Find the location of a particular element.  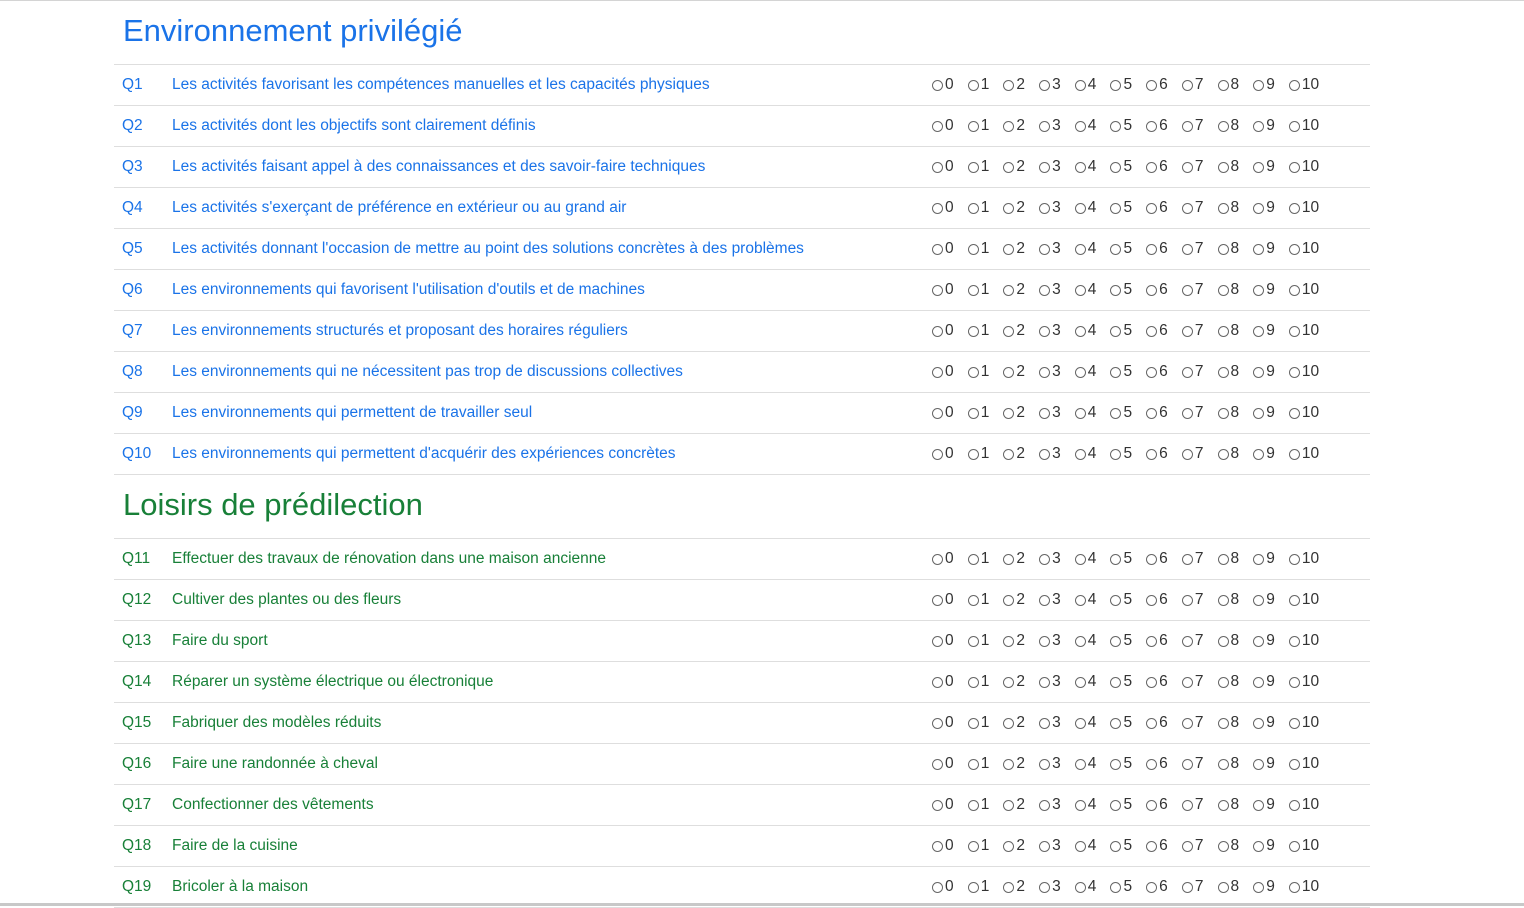

rating-option: 5 is located at coordinates (1128, 85).